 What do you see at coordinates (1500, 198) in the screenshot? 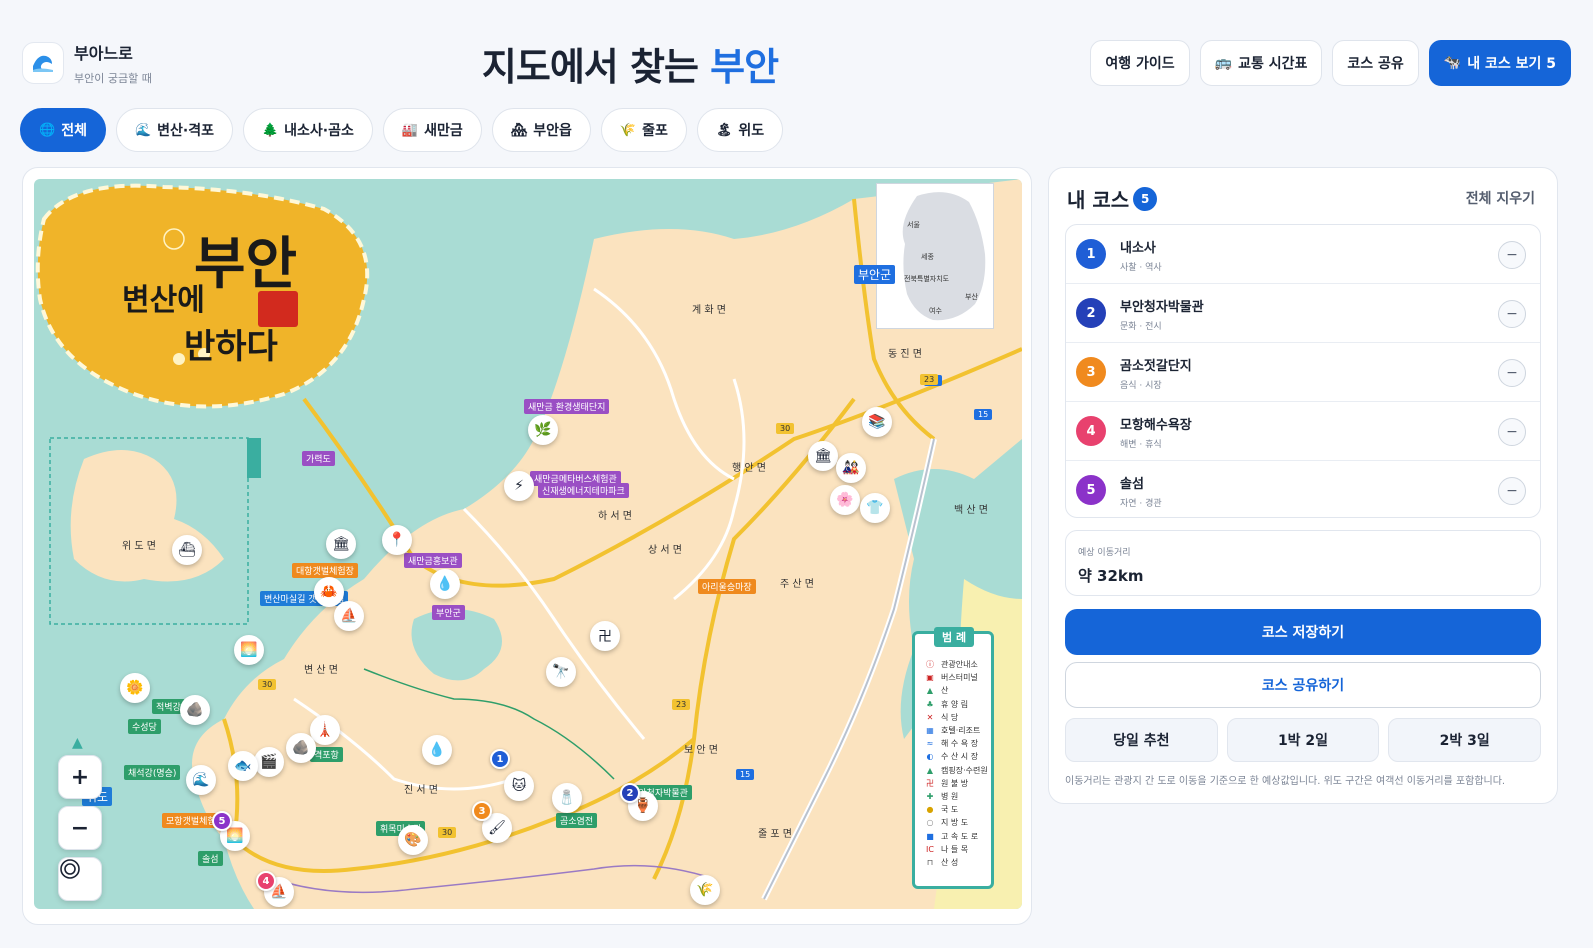
I see `clear-all-button: 전체 지우기` at bounding box center [1500, 198].